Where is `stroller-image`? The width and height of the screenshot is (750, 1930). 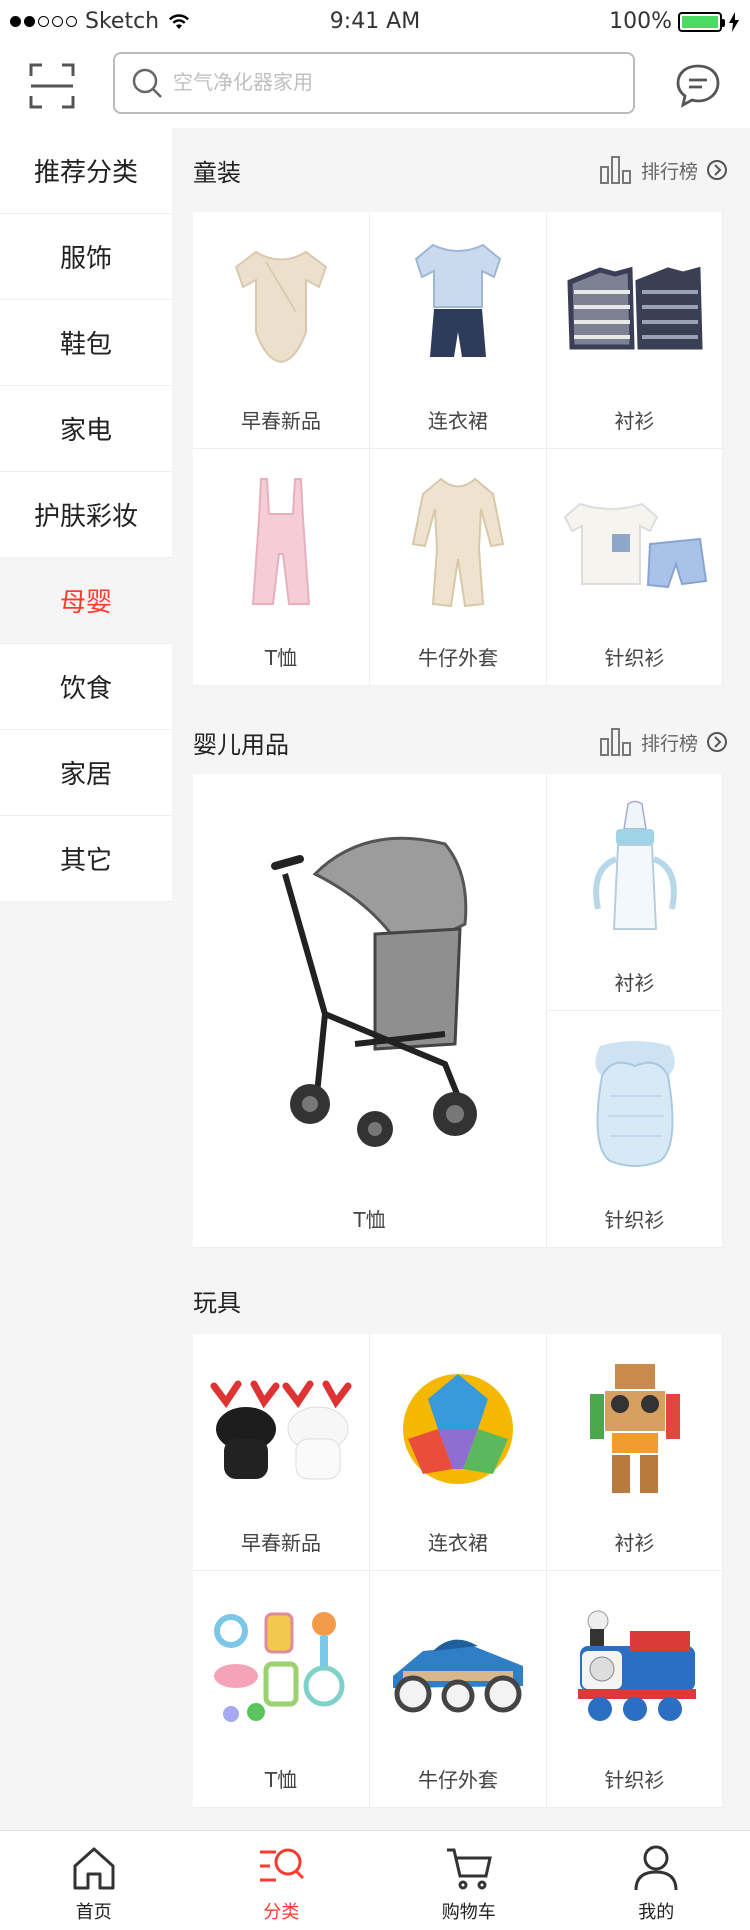
stroller-image is located at coordinates (370, 984).